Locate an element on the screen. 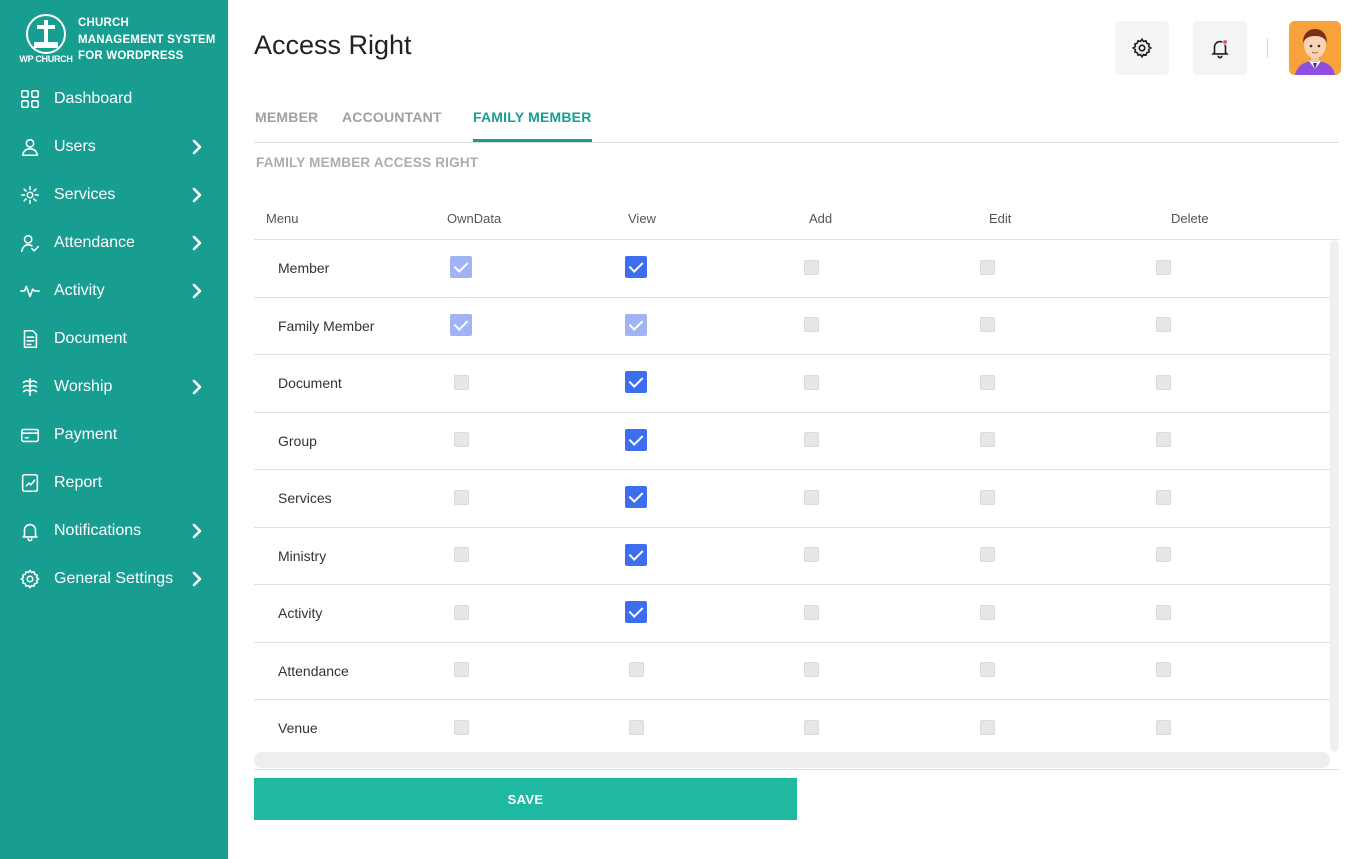 This screenshot has height=859, width=1365. sidebar-item-document: Document is located at coordinates (114, 339).